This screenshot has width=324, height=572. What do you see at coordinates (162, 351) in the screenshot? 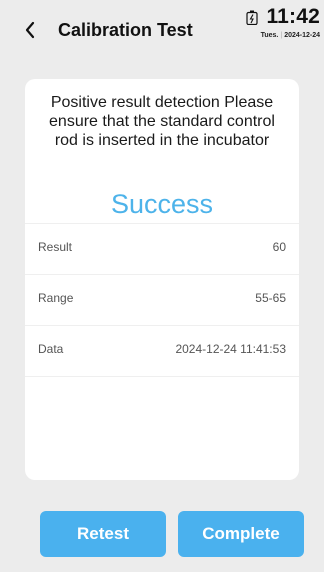
I see `data-row: Data 2024-12-24 11:41:53` at bounding box center [162, 351].